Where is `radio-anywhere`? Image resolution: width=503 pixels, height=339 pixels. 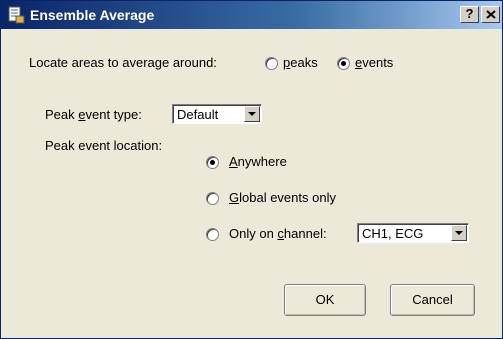
radio-anywhere is located at coordinates (212, 162).